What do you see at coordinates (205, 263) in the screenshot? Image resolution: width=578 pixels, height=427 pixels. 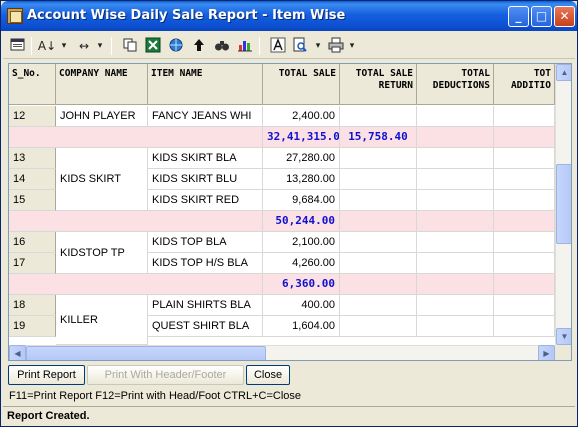 I see `item-name-cell: KIDS TOP H/S BLA` at bounding box center [205, 263].